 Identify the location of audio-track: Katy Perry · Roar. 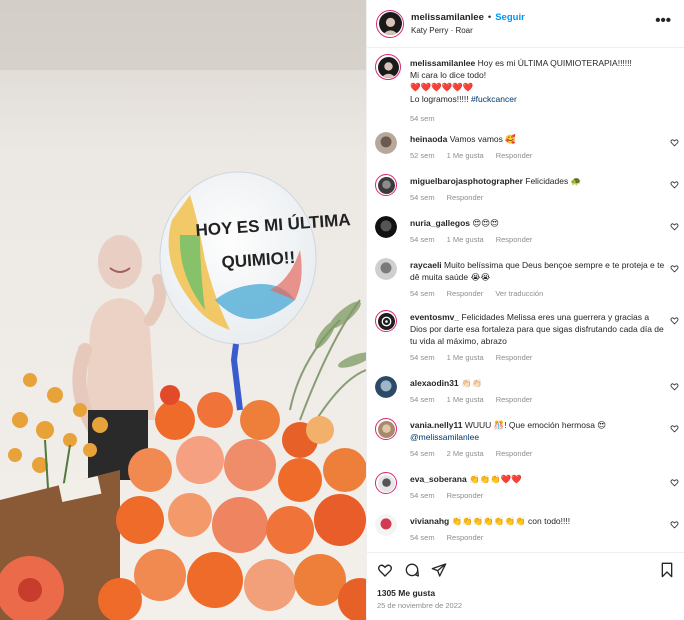
(468, 30).